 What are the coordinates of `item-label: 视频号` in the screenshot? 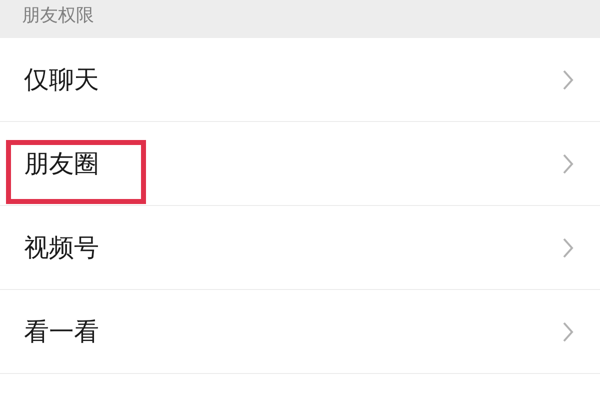 It's located at (61, 248).